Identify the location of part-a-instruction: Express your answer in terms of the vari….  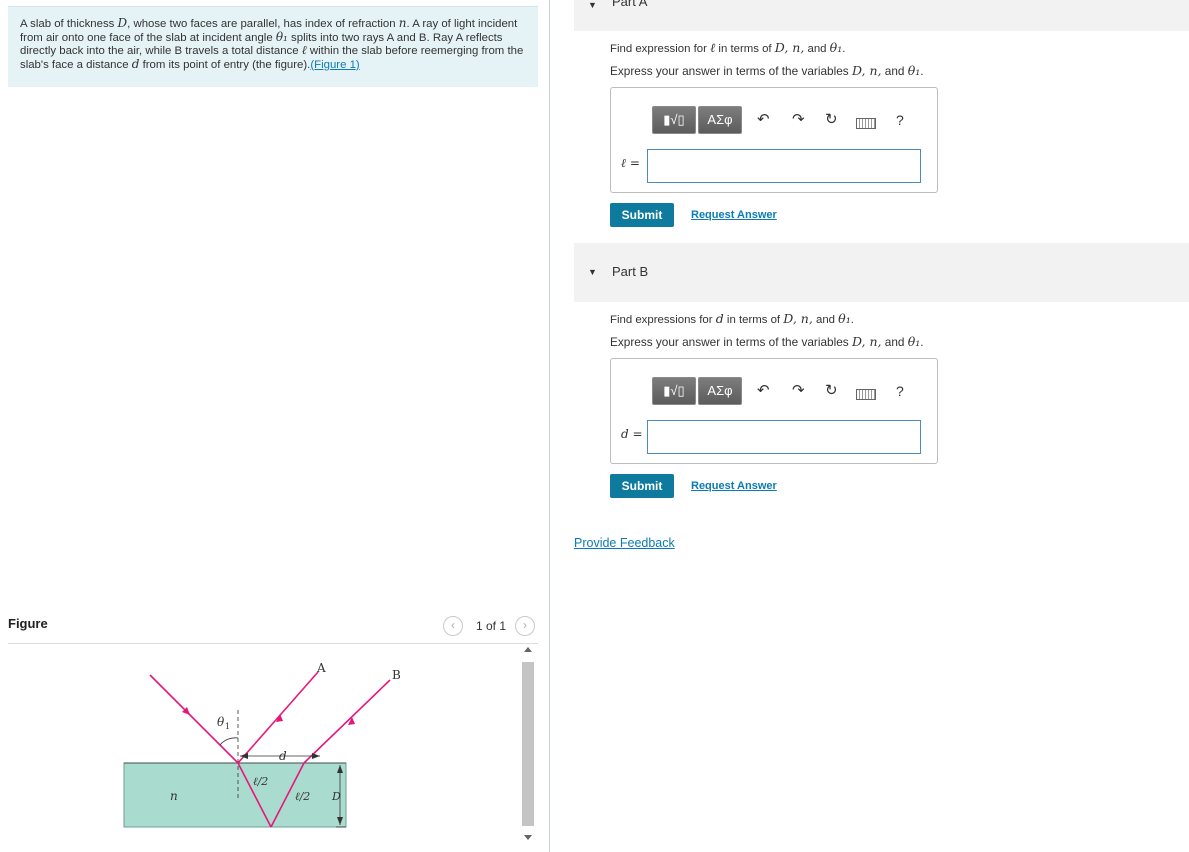
(767, 70).